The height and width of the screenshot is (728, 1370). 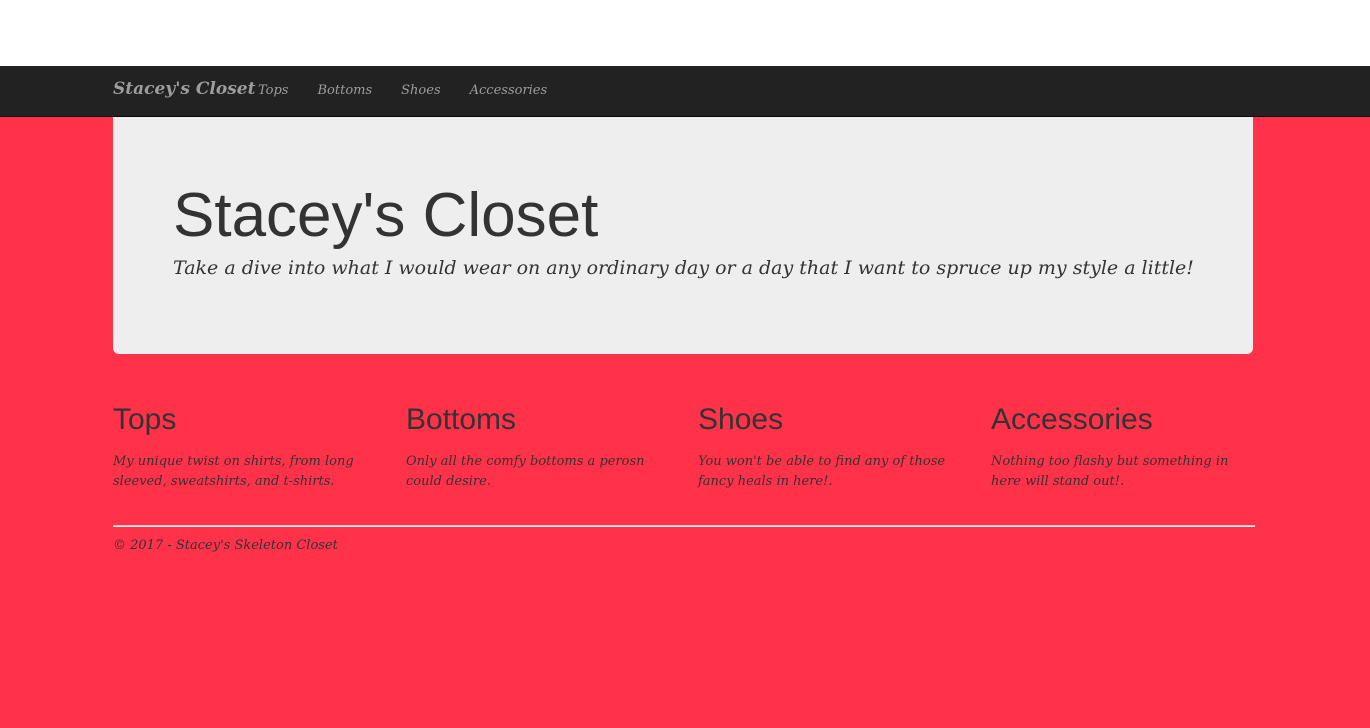 What do you see at coordinates (684, 526) in the screenshot?
I see `footer-divider` at bounding box center [684, 526].